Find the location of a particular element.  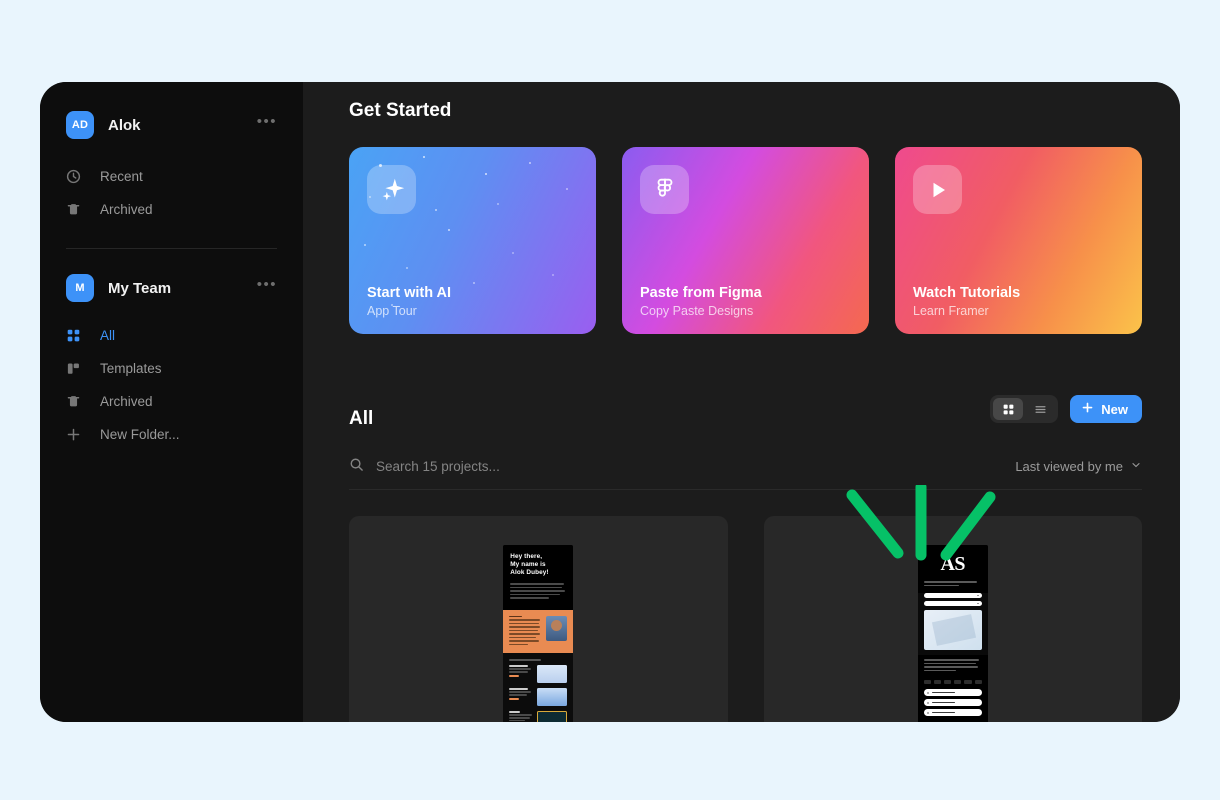

sort-dropdown: Last viewed by me is located at coordinates (1078, 466).